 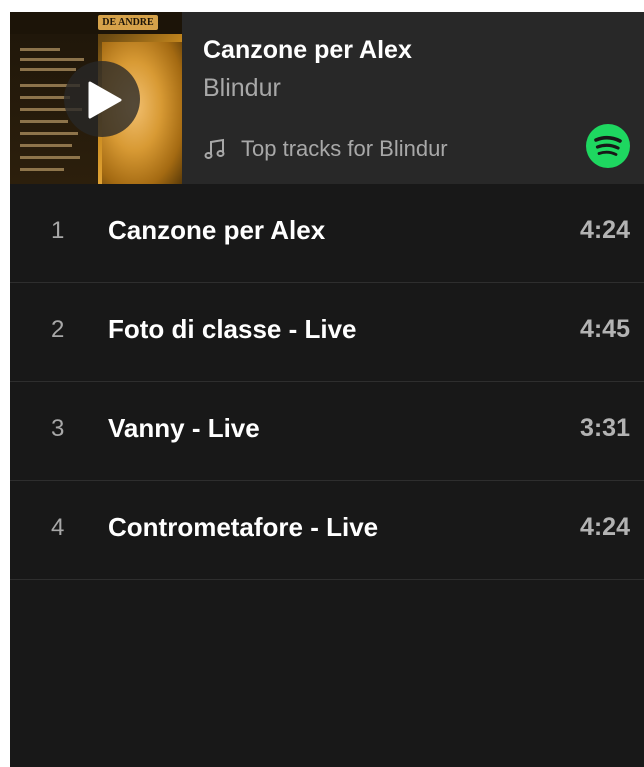 I want to click on play-icon, so click(x=105, y=100).